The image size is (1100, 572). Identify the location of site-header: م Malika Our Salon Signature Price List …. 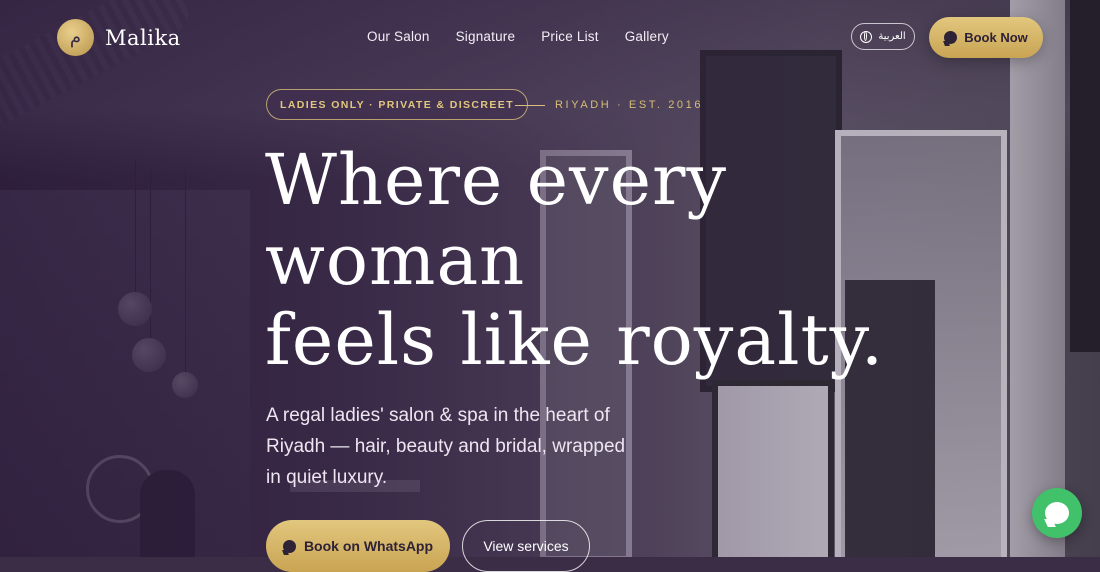
(550, 38).